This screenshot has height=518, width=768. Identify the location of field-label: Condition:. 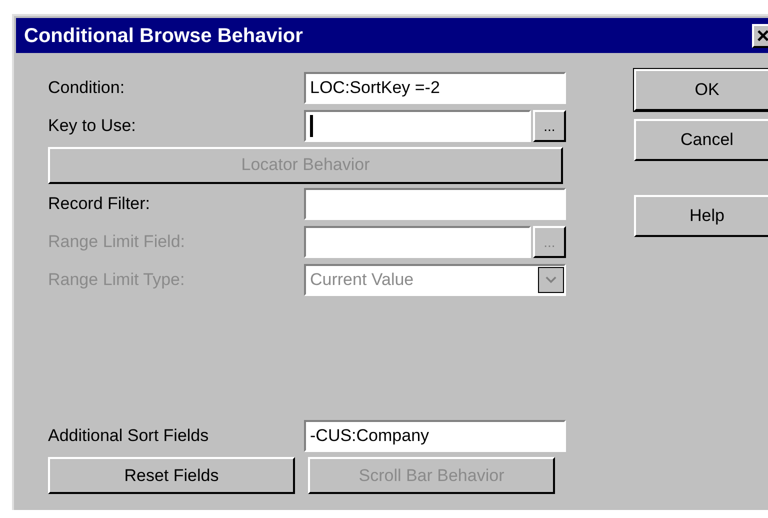
(87, 88).